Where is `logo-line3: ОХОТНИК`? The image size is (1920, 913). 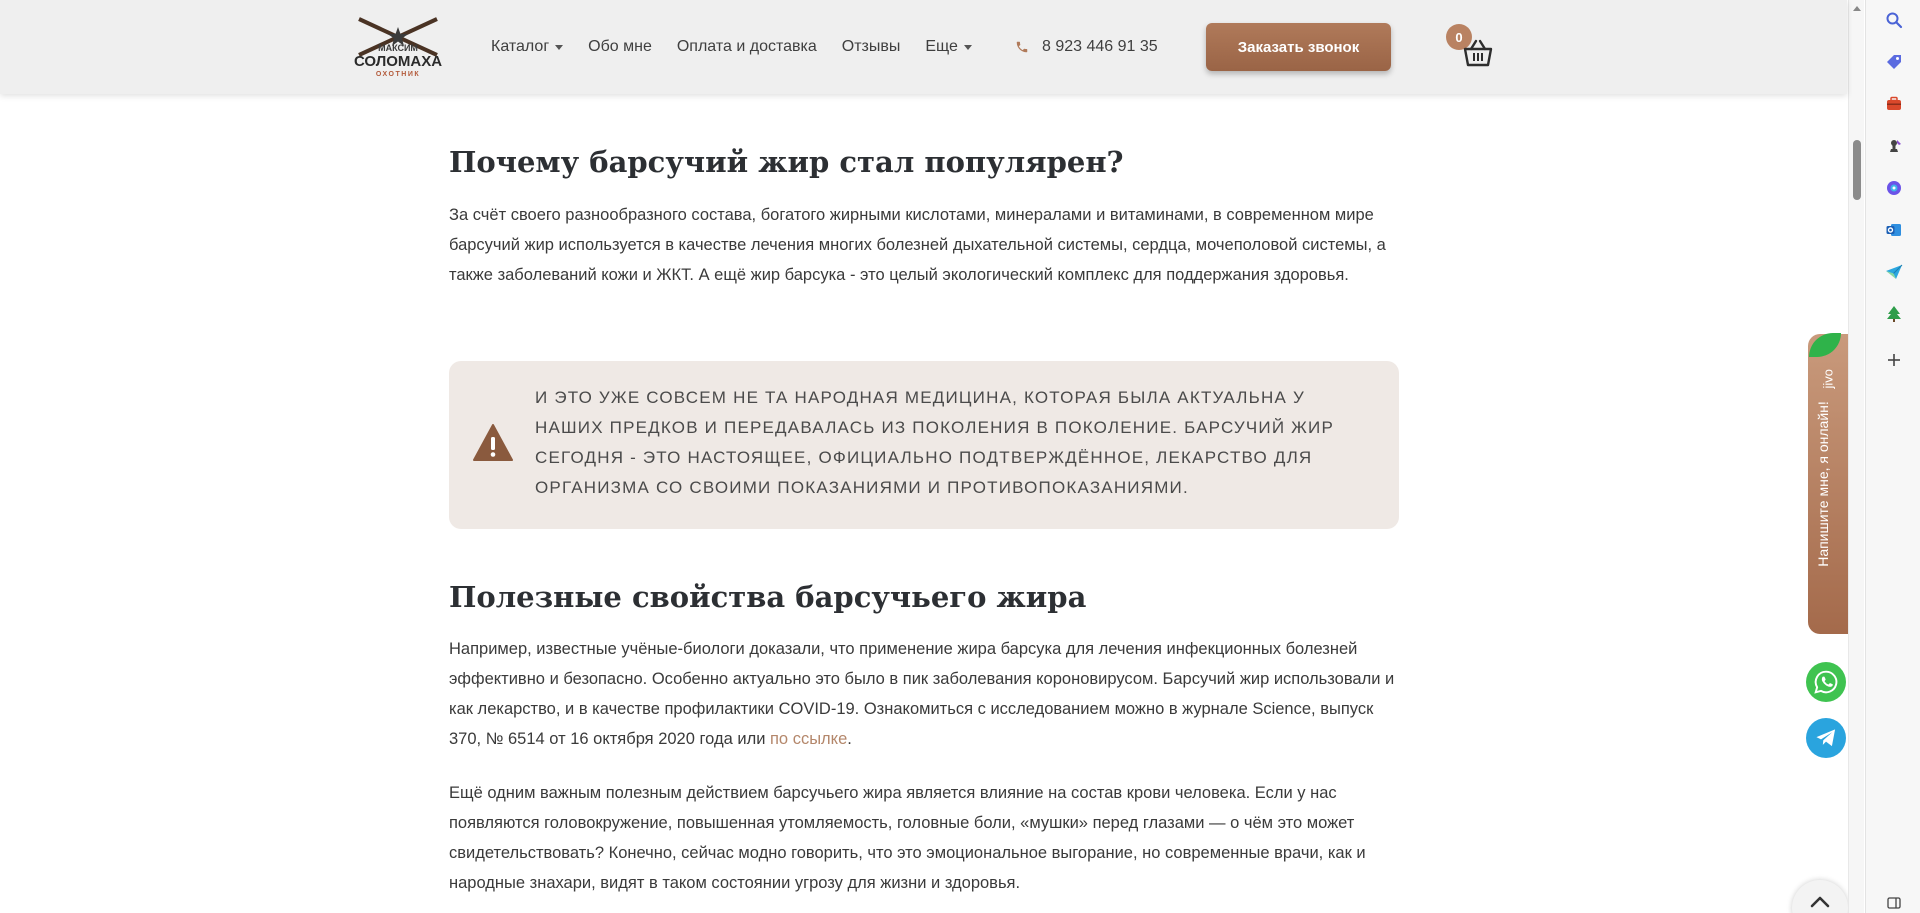 logo-line3: ОХОТНИК is located at coordinates (398, 74).